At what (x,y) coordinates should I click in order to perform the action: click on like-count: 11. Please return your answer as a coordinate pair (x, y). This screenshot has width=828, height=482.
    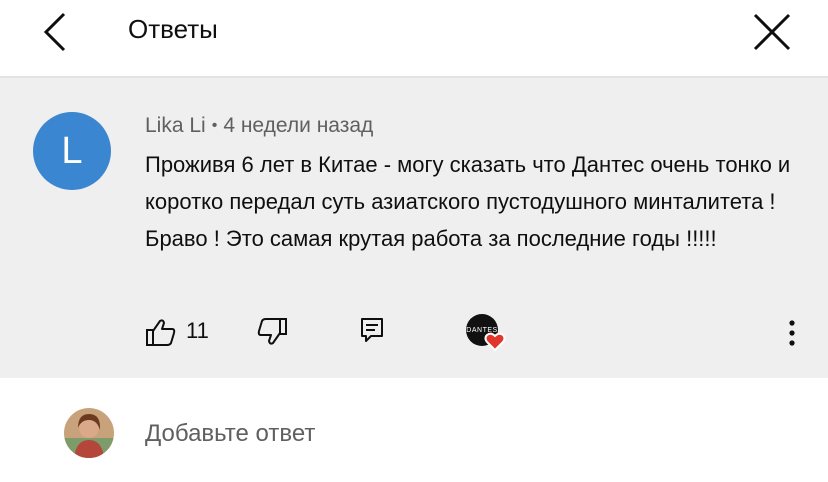
    Looking at the image, I should click on (197, 330).